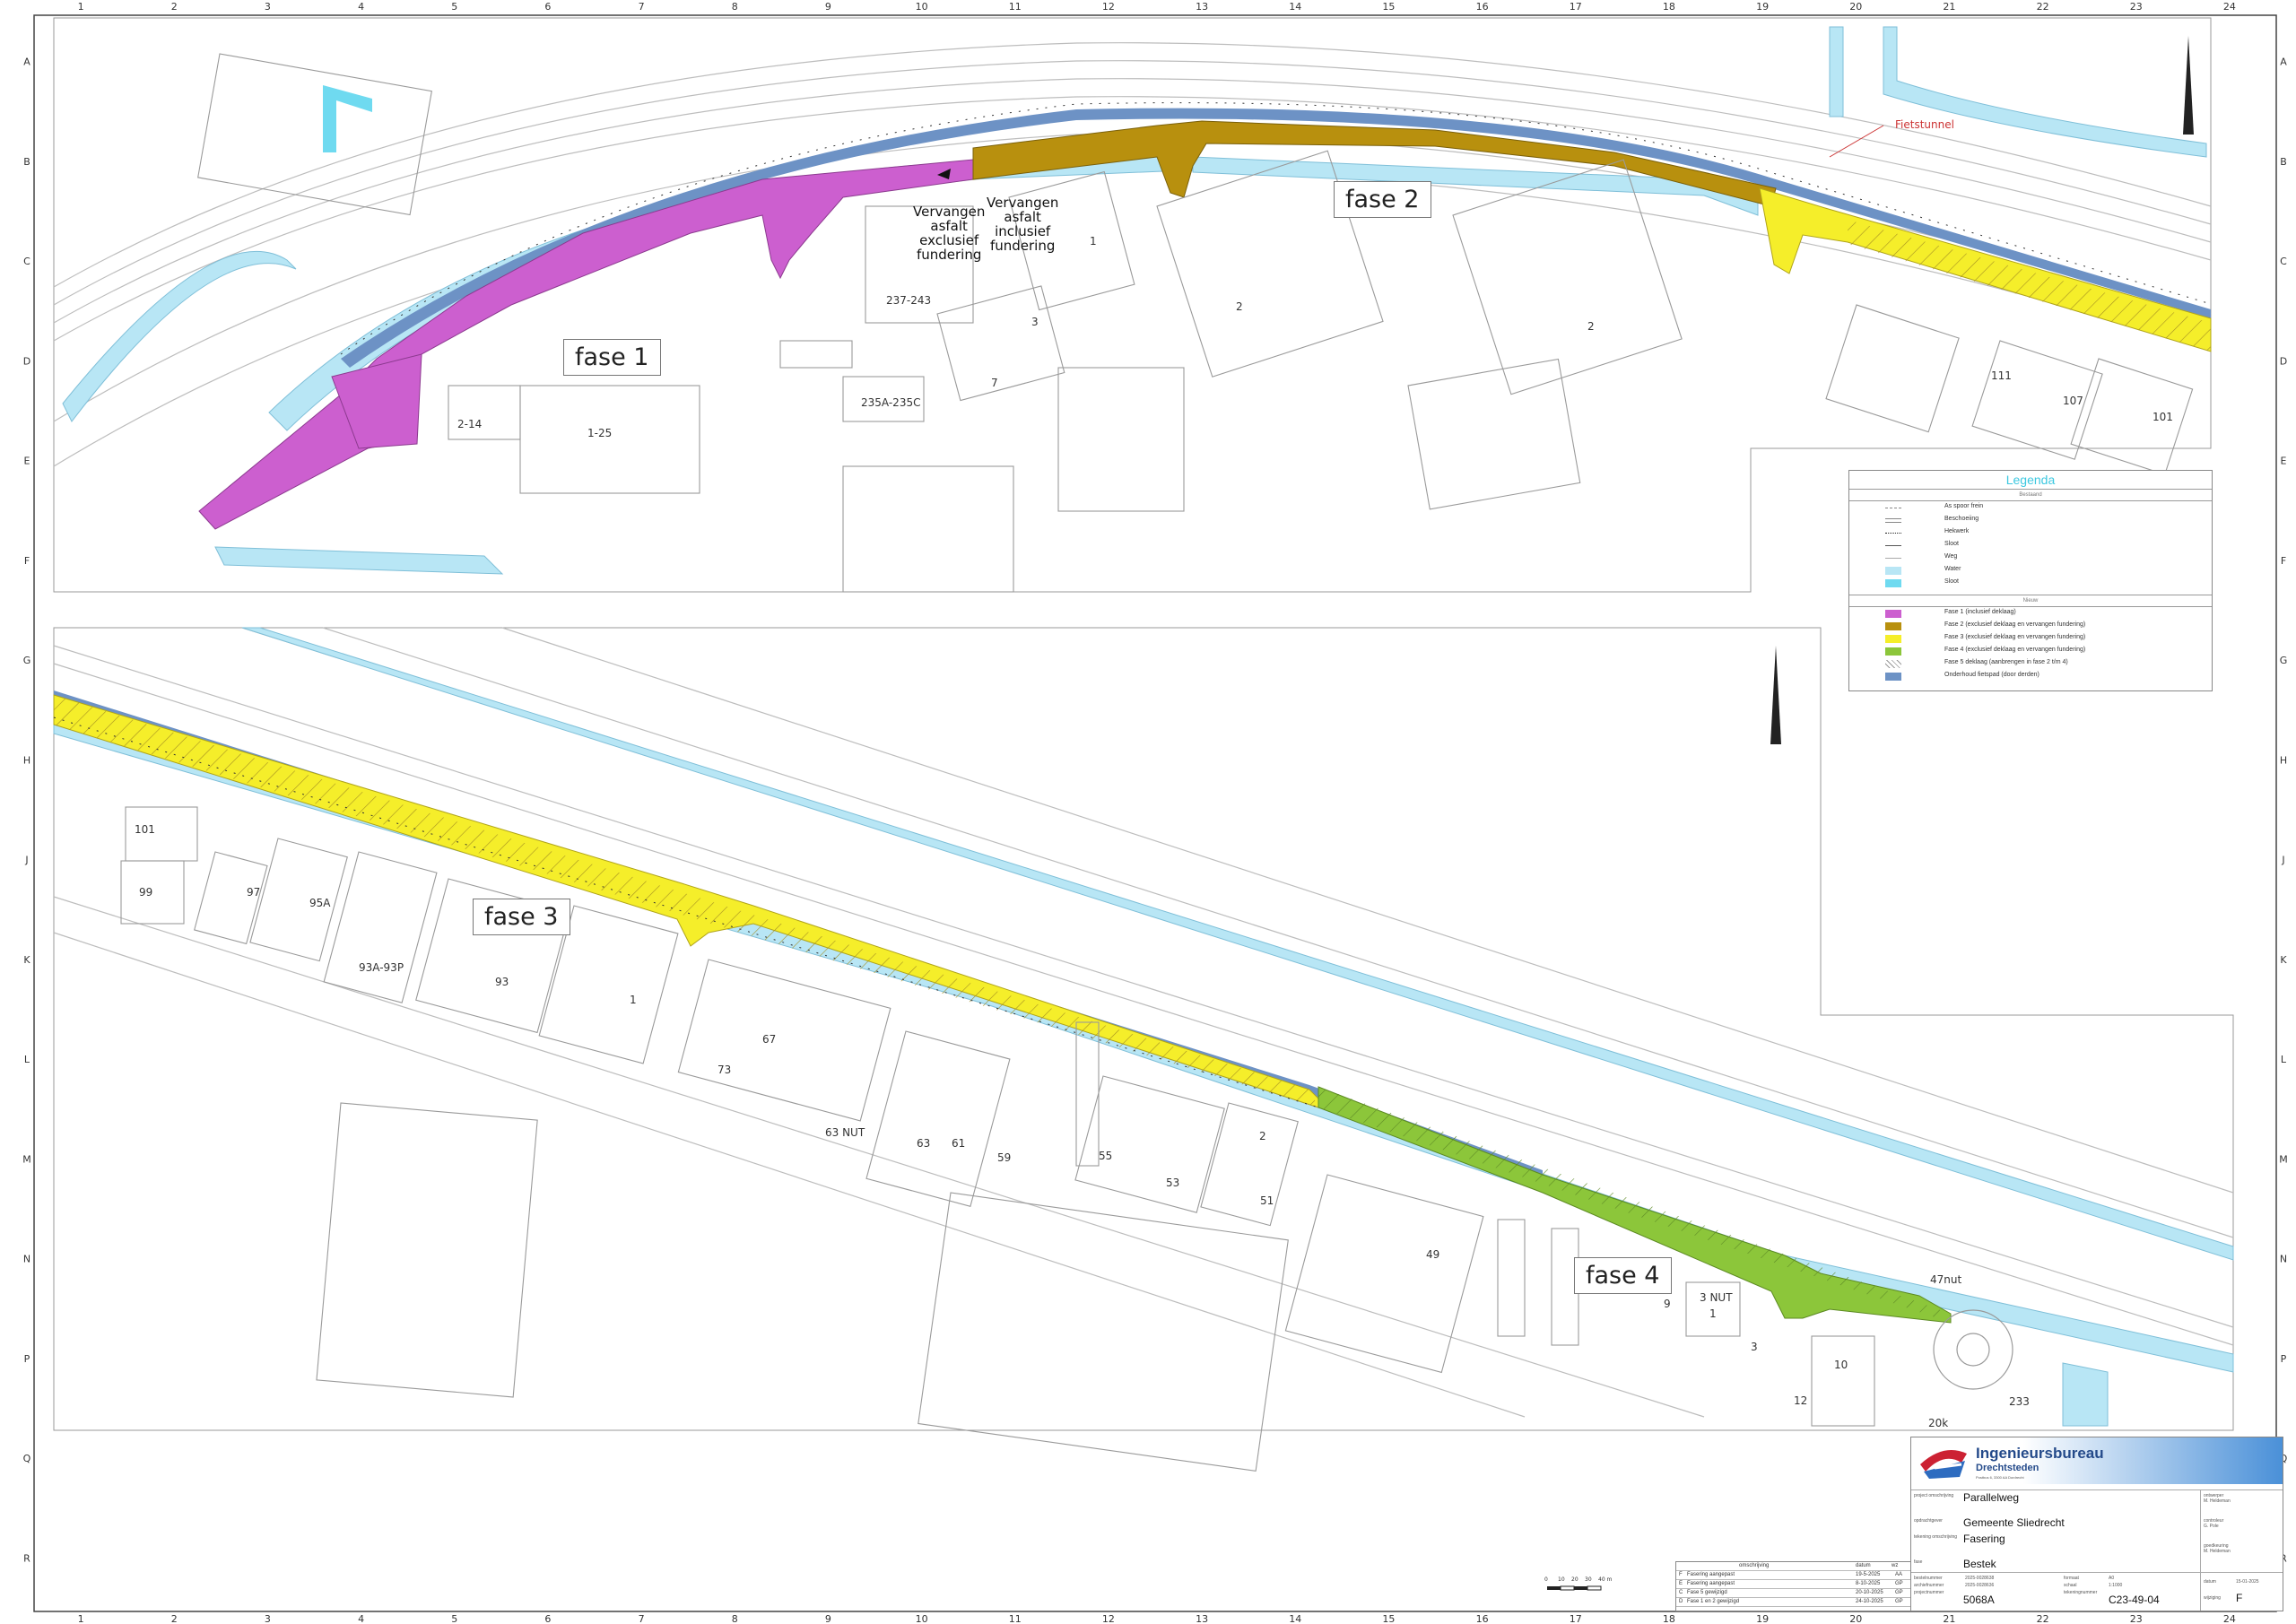 The image size is (2296, 1624). I want to click on building-number: 55, so click(1106, 1156).